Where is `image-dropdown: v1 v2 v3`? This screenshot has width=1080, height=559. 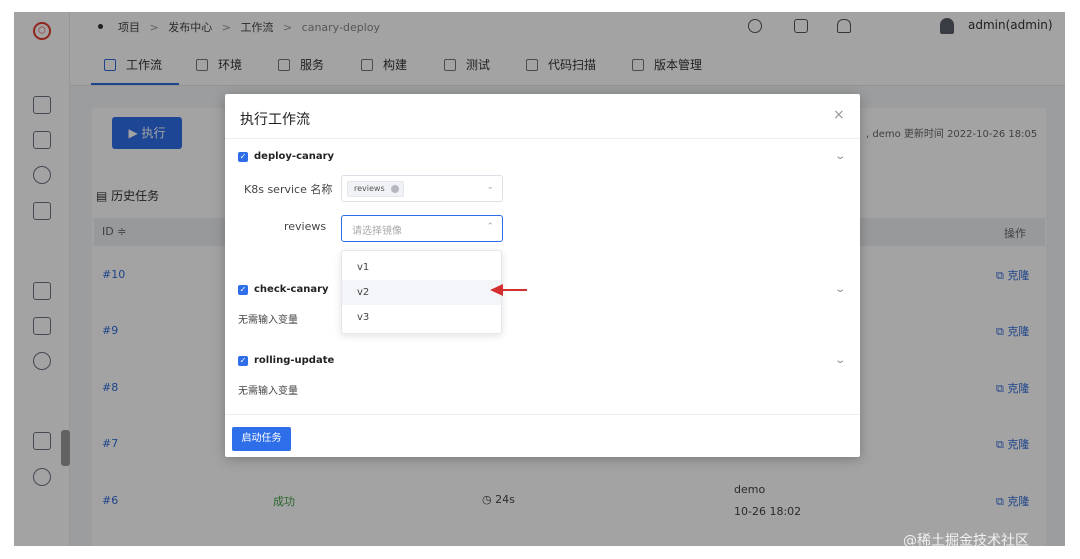
image-dropdown: v1 v2 v3 is located at coordinates (421, 292).